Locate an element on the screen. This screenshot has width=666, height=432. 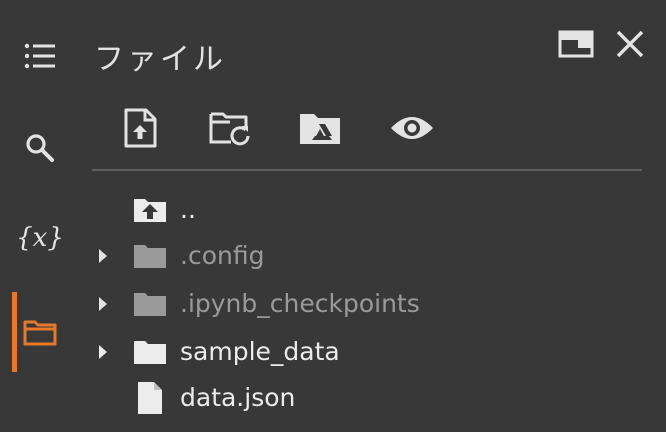
open-in-tab-button is located at coordinates (576, 46).